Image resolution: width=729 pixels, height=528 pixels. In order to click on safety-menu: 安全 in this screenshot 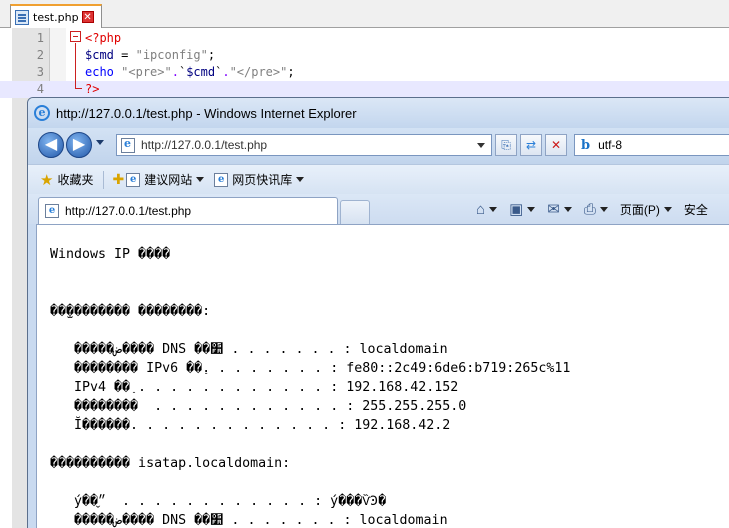, I will do `click(696, 209)`.